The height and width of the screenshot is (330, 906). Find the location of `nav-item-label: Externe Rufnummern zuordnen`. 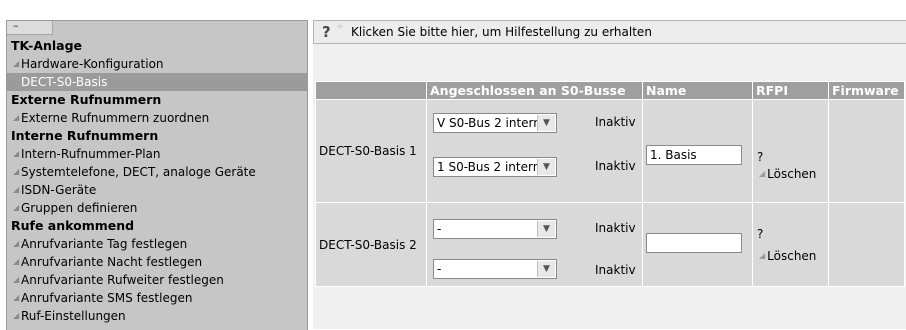

nav-item-label: Externe Rufnummern zuordnen is located at coordinates (115, 118).